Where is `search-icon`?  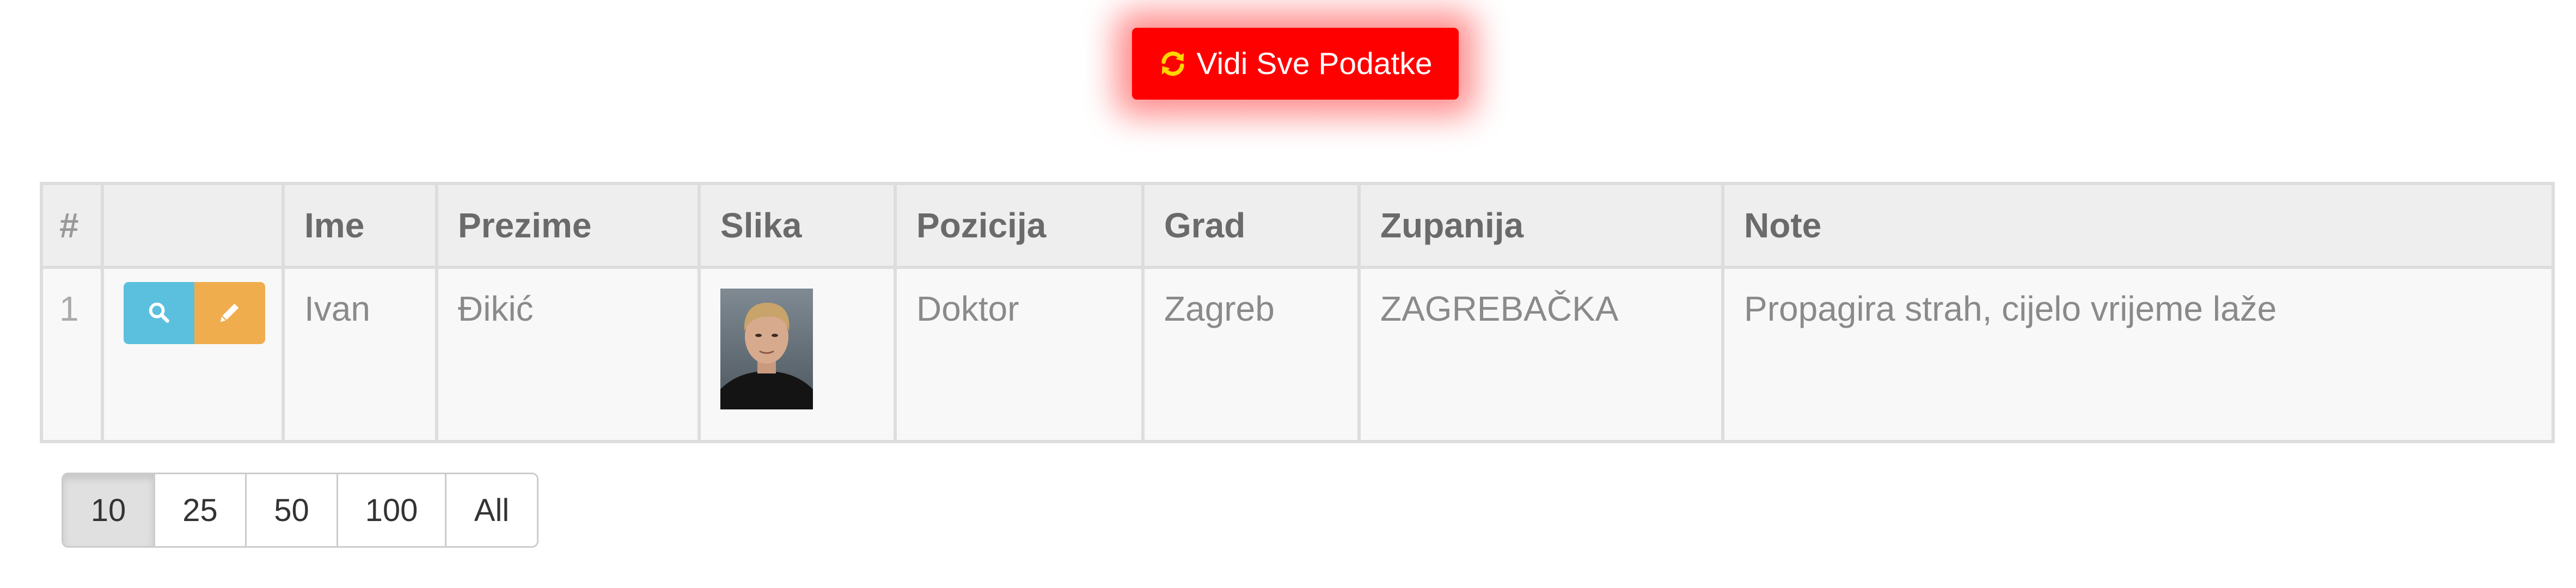
search-icon is located at coordinates (159, 313).